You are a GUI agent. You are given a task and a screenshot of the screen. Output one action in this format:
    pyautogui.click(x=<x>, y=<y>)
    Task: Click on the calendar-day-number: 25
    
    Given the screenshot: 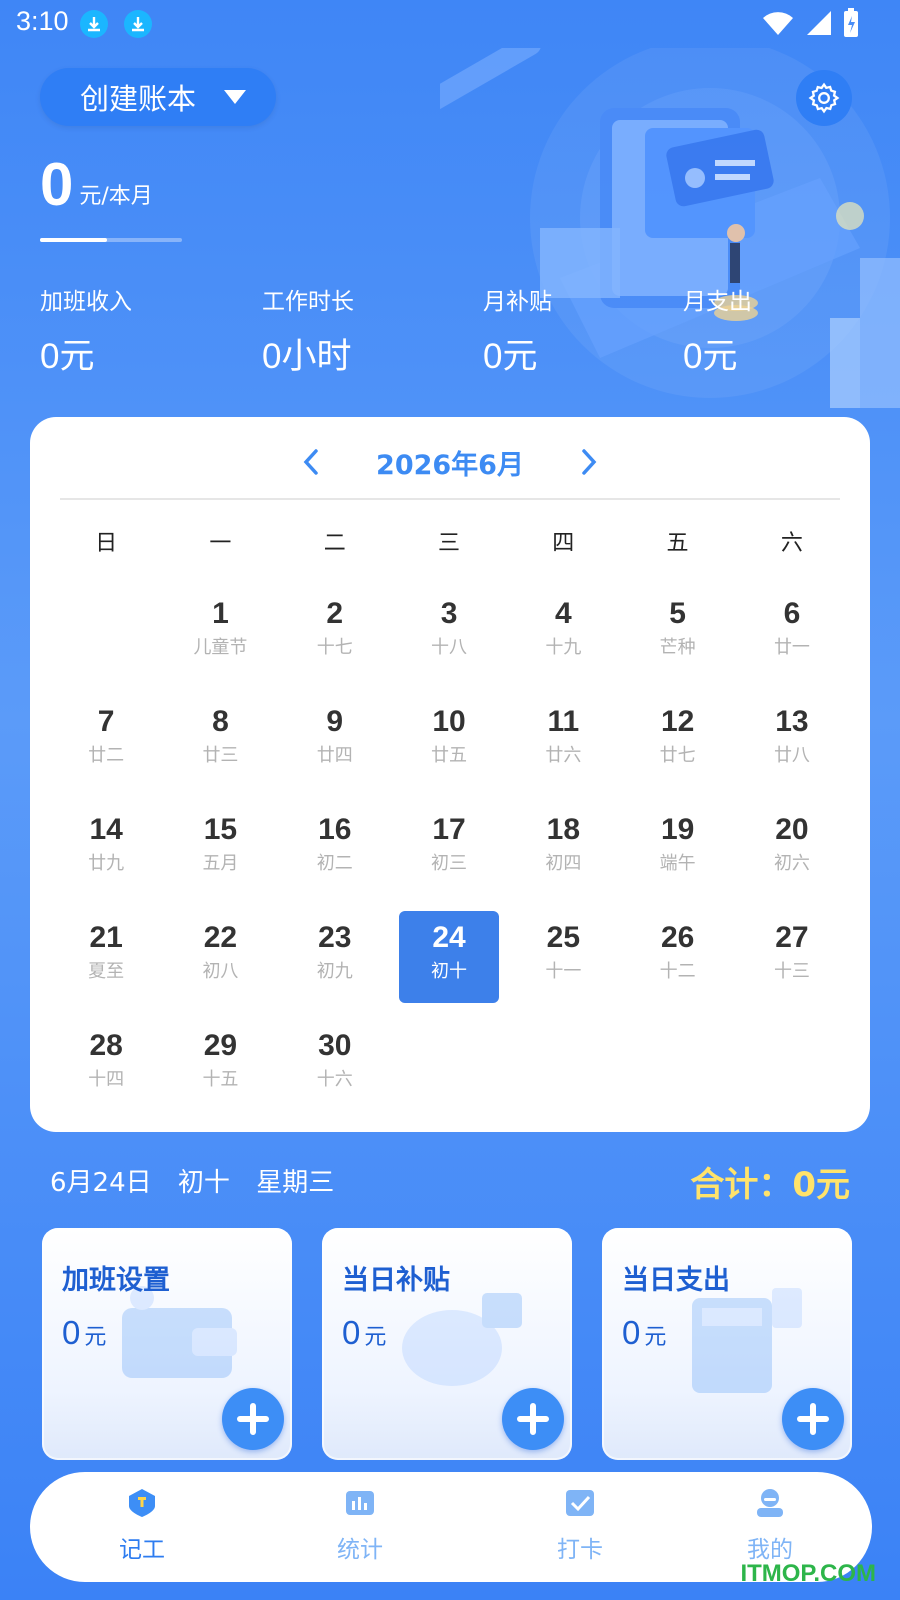 What is the action you would take?
    pyautogui.click(x=563, y=937)
    